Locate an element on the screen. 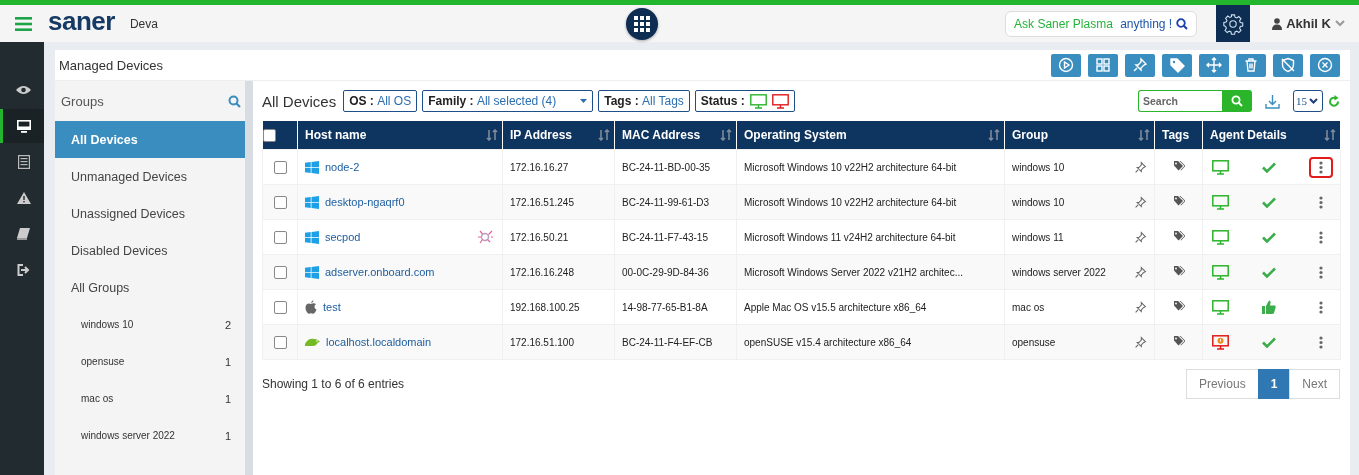 Image resolution: width=1359 pixels, height=475 pixels. caret-icon is located at coordinates (584, 101).